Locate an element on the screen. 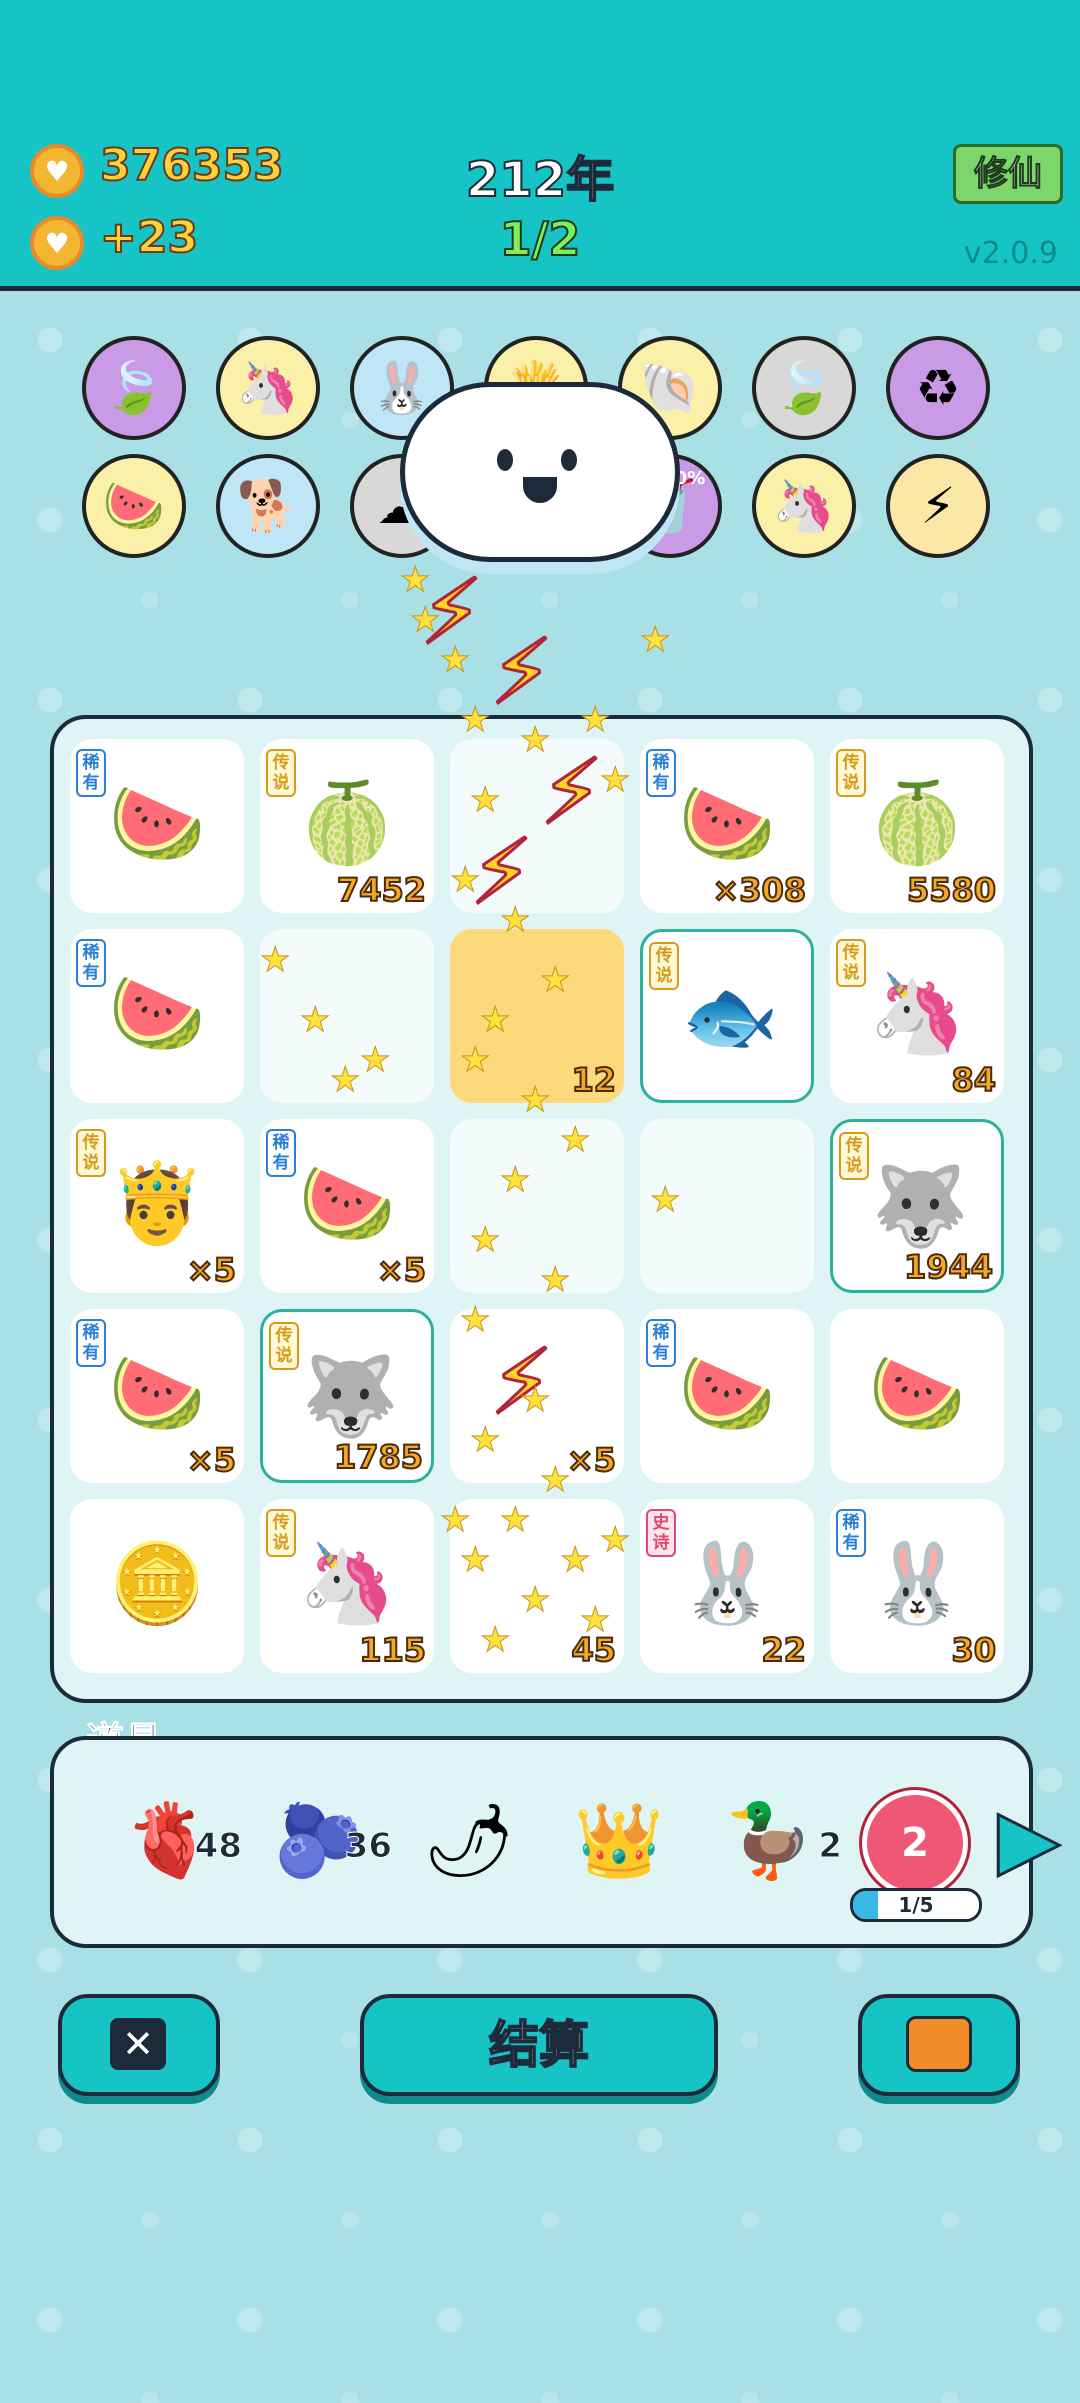 This screenshot has width=1080, height=2403. husky-king-icon: 🐺 is located at coordinates (350, 1397).